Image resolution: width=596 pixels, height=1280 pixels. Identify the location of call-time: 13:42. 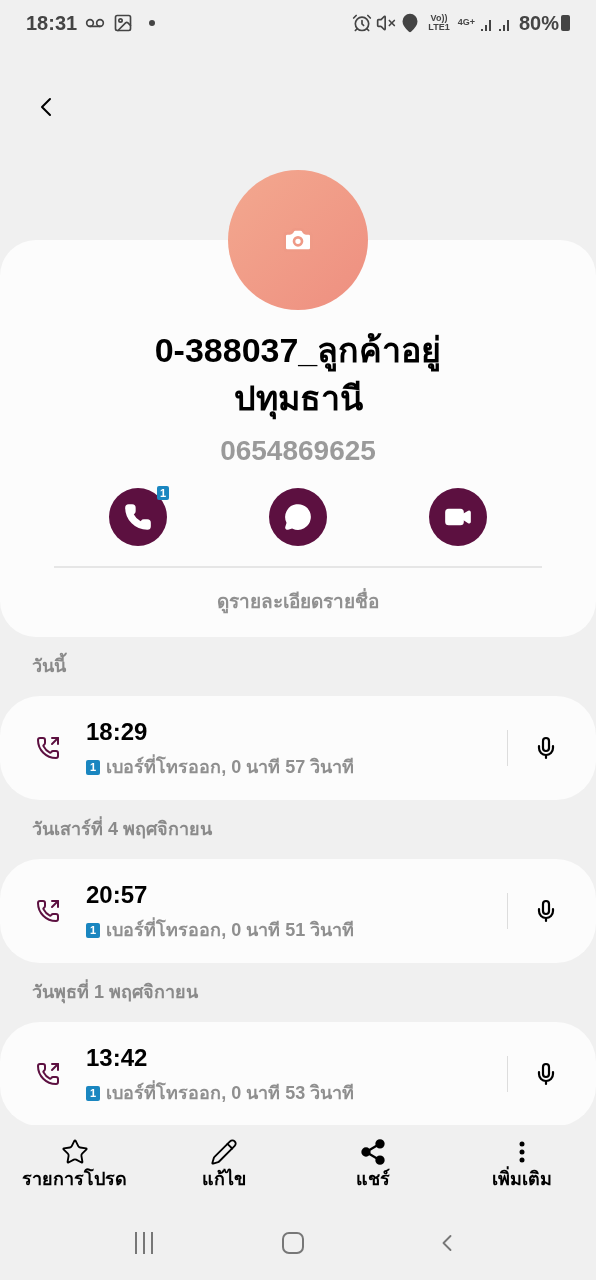
(117, 1058).